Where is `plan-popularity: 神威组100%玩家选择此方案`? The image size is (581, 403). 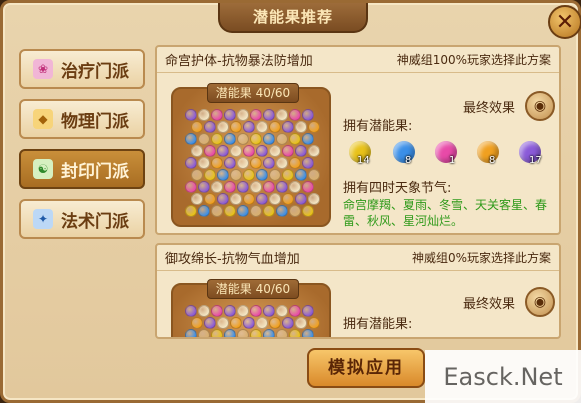
plan-popularity: 神威组100%玩家选择此方案 is located at coordinates (473, 60).